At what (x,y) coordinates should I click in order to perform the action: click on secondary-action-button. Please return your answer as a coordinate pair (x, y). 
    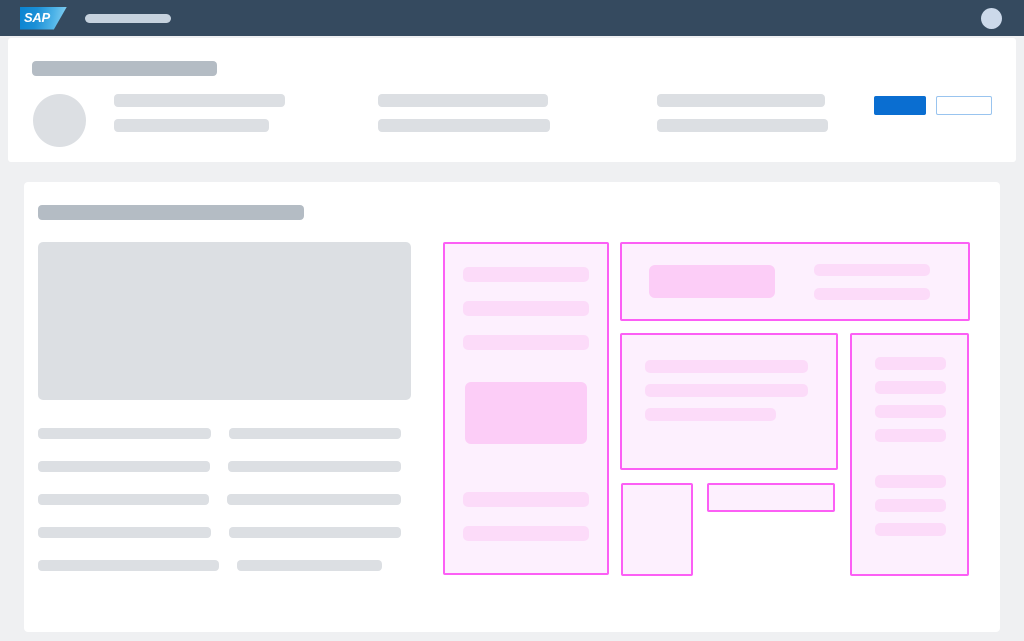
    Looking at the image, I should click on (964, 105).